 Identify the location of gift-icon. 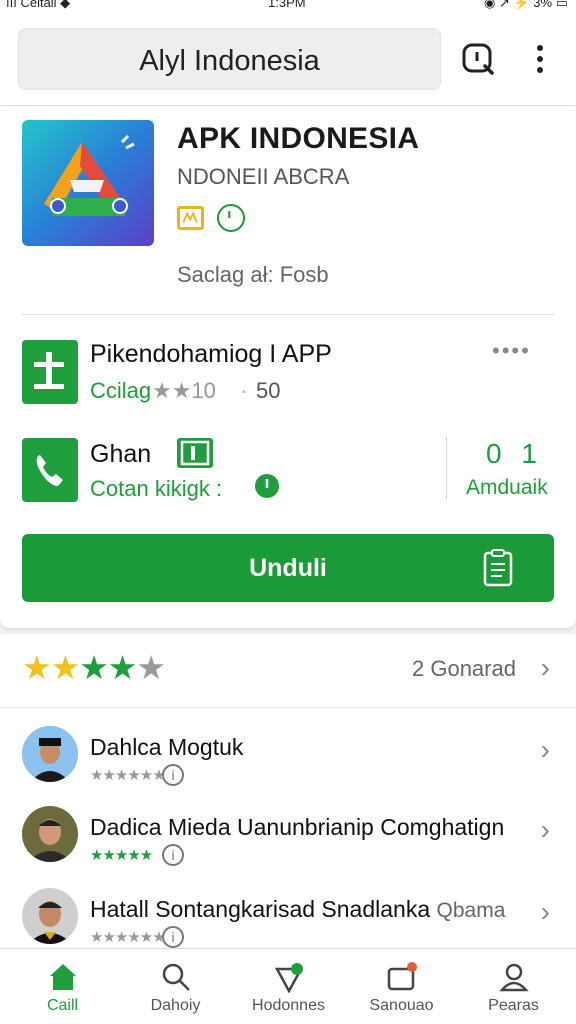
(289, 978).